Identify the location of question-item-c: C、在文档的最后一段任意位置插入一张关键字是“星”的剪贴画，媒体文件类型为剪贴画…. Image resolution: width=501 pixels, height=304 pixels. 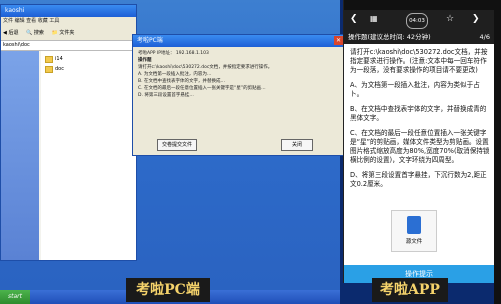
(420, 146).